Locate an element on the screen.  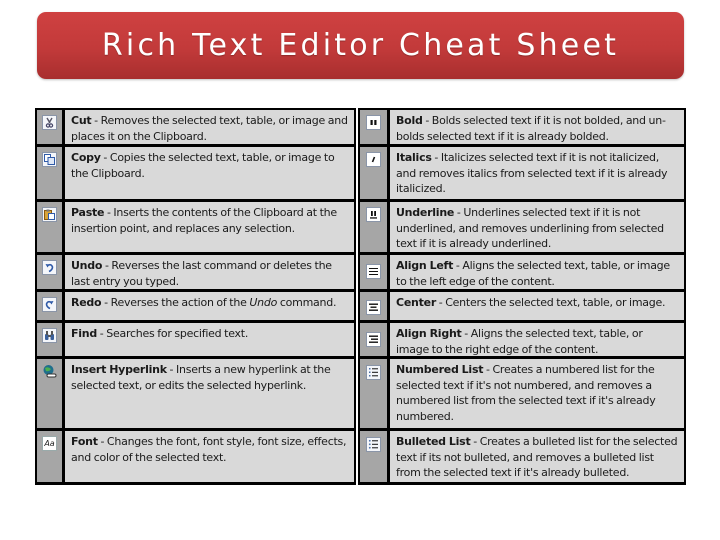
align-left-icon is located at coordinates (373, 271).